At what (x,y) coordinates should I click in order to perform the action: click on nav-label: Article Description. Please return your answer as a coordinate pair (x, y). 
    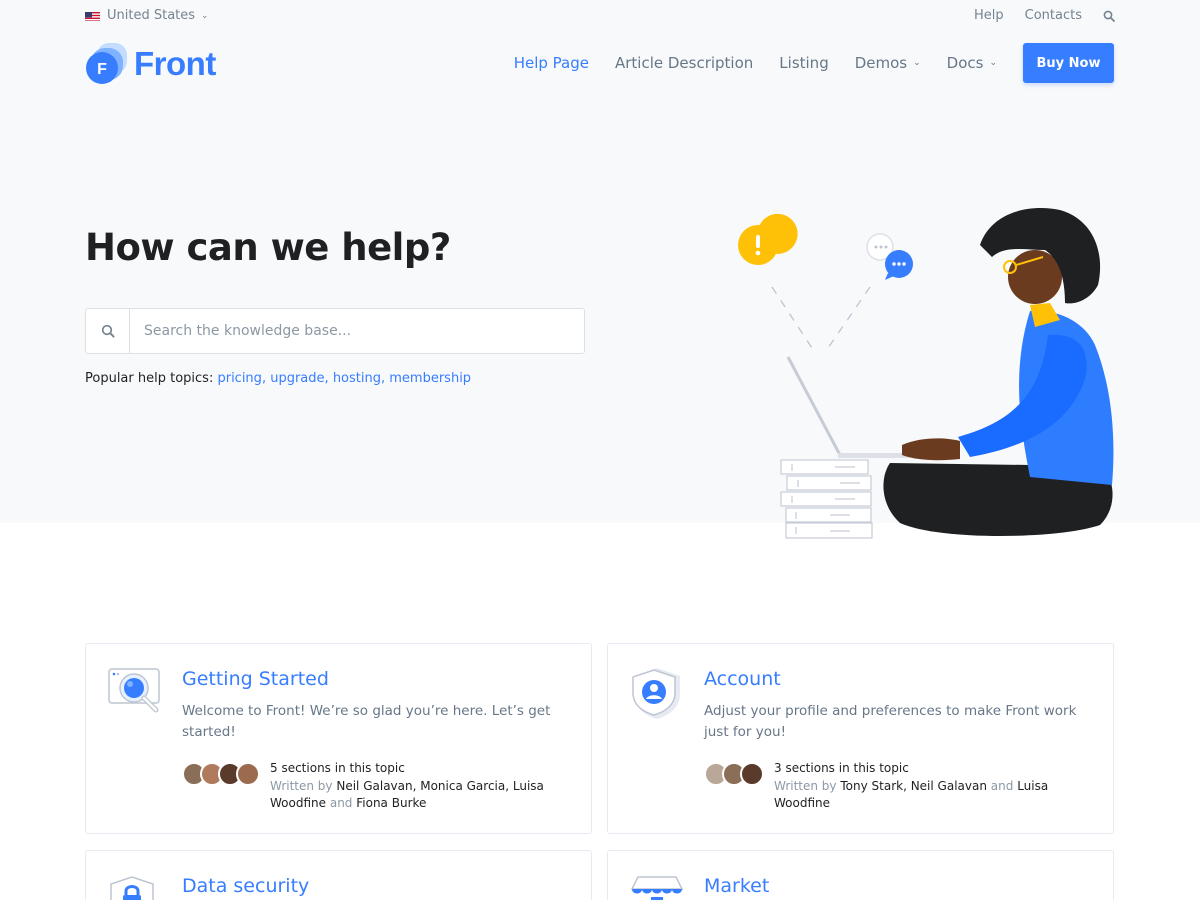
    Looking at the image, I should click on (684, 63).